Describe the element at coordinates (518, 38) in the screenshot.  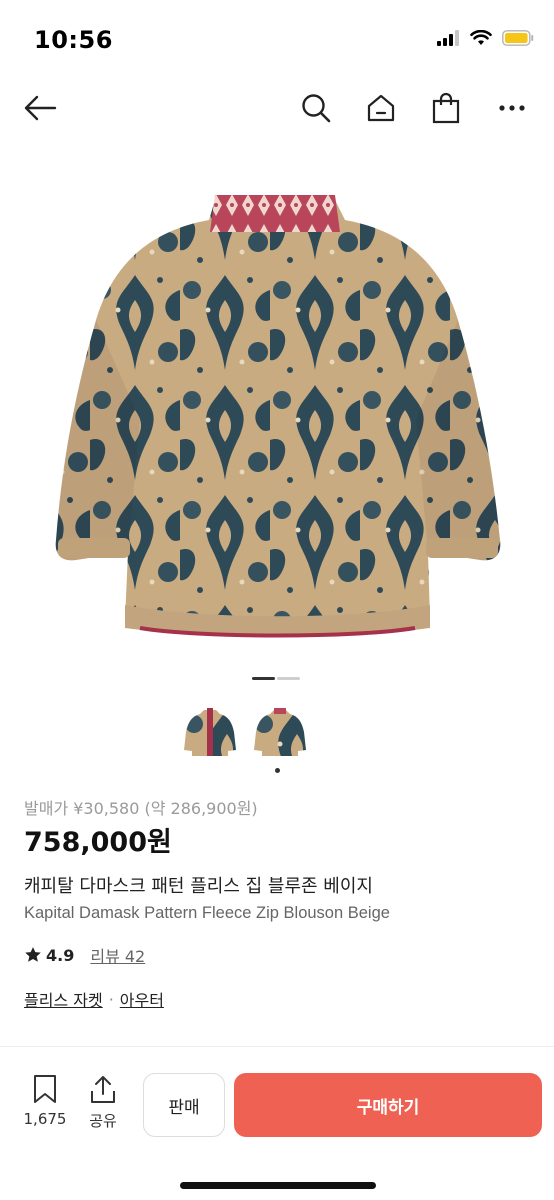
I see `battery-icon` at that location.